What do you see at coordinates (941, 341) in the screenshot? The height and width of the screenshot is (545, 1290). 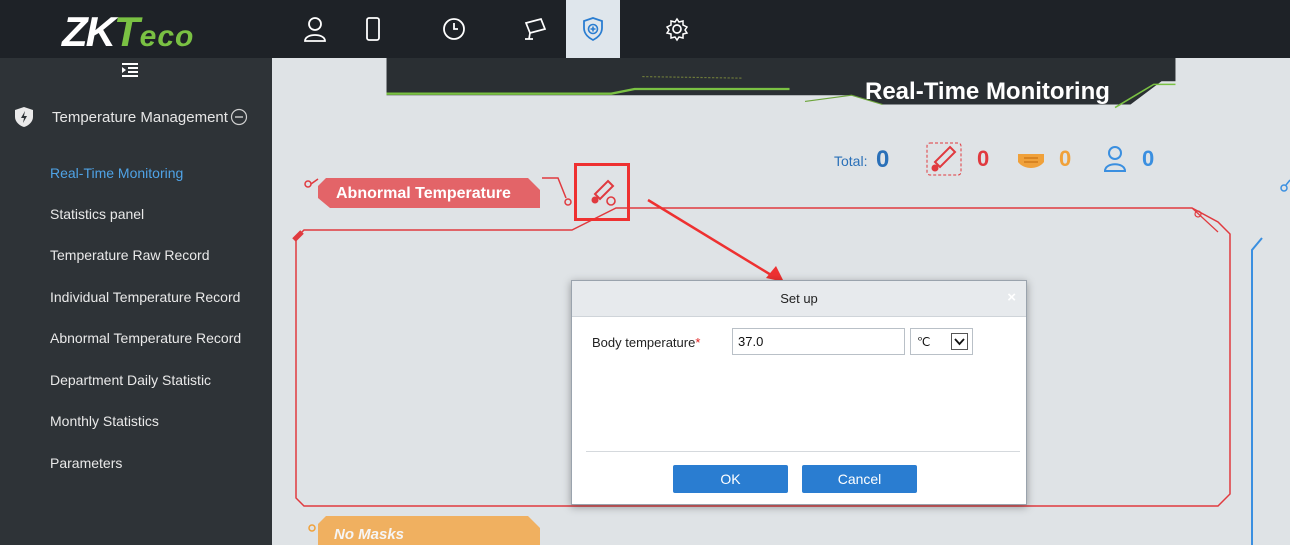 I see `temperature-unit-select: ℃` at bounding box center [941, 341].